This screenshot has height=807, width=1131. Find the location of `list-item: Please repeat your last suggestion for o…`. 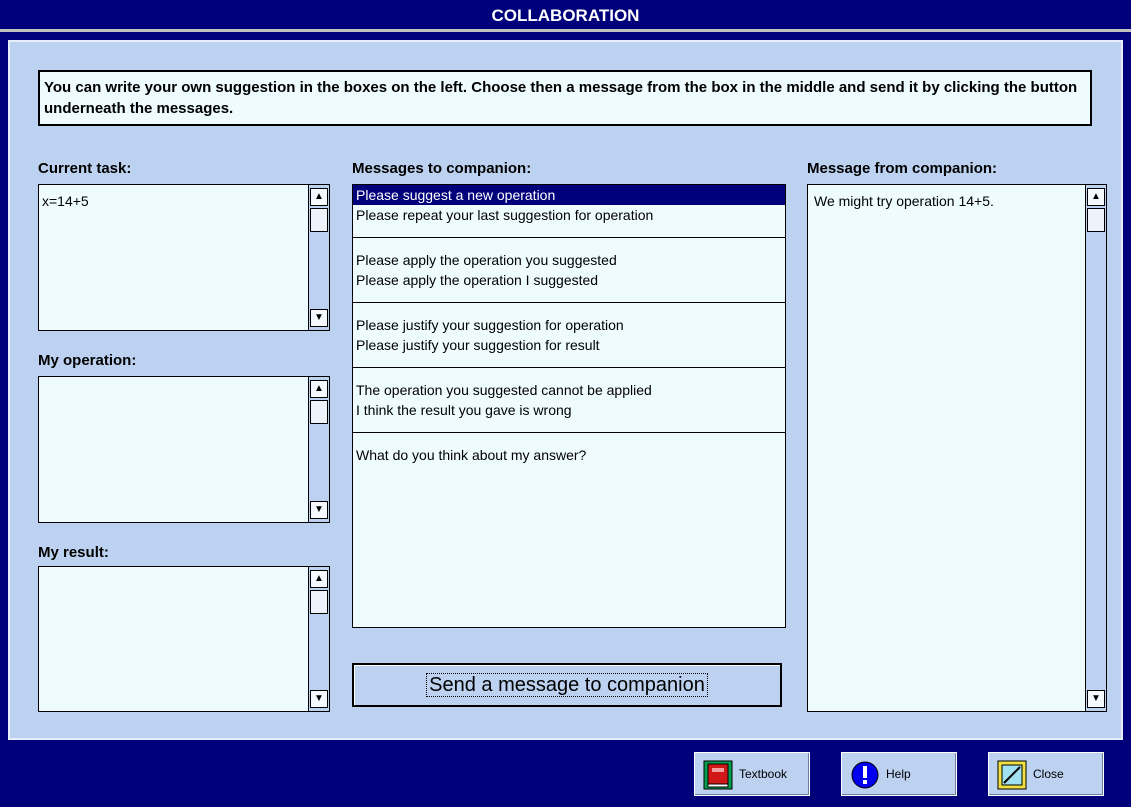

list-item: Please repeat your last suggestion for o… is located at coordinates (569, 215).